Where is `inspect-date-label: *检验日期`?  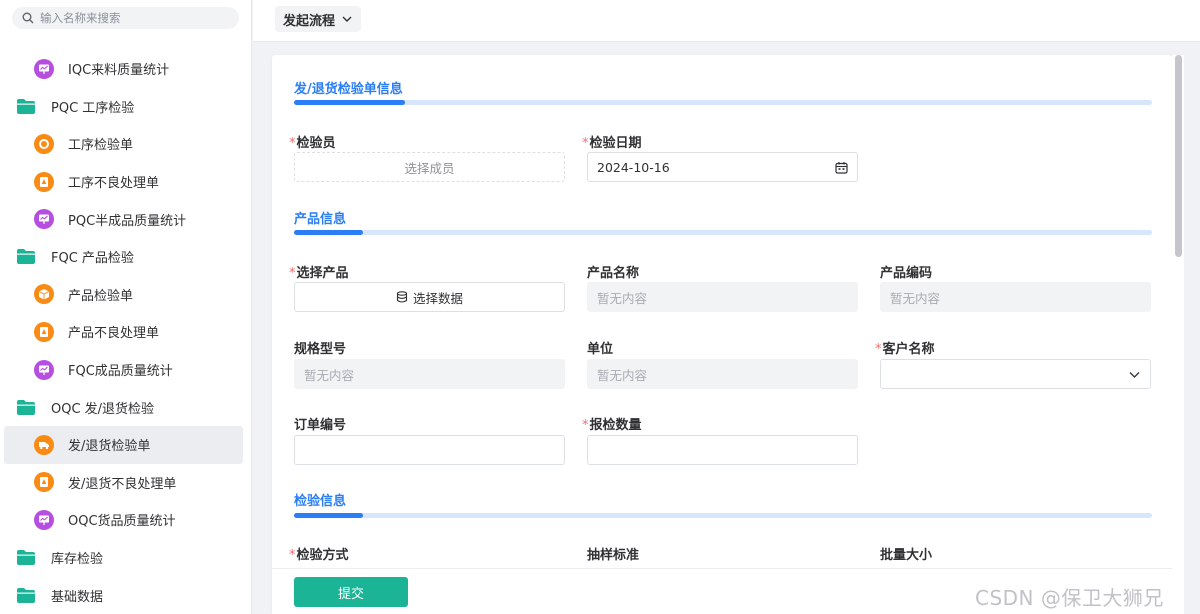 inspect-date-label: *检验日期 is located at coordinates (612, 143).